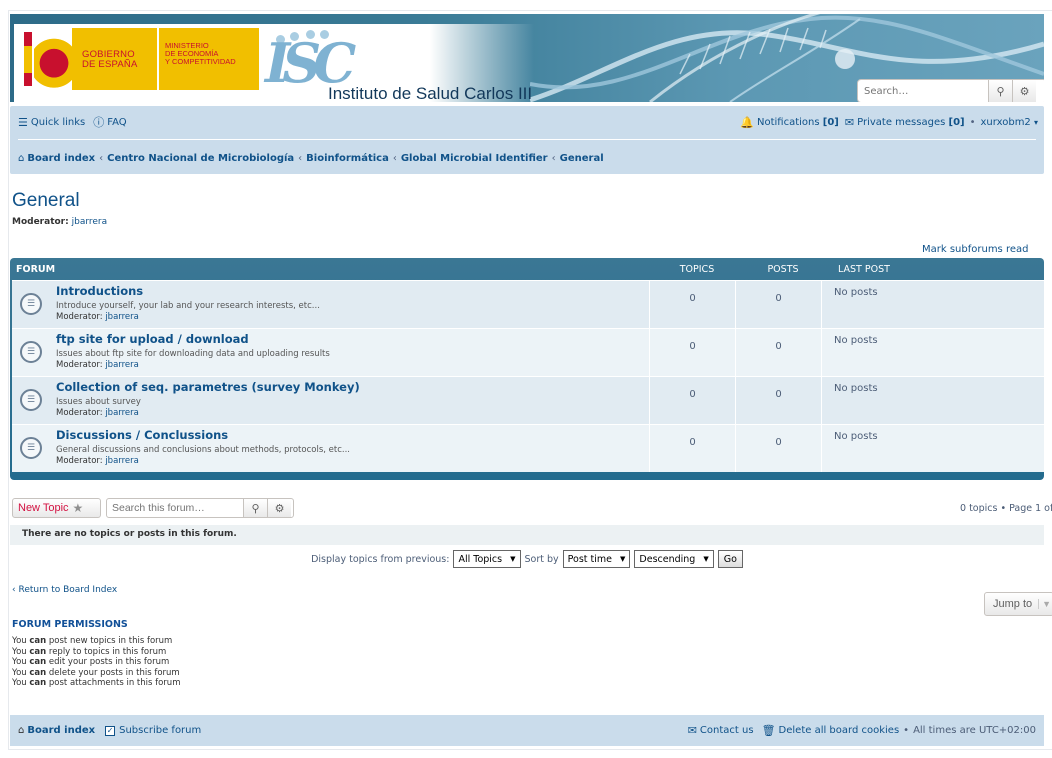 The image size is (1052, 758). I want to click on forum-read-icon: ☰, so click(31, 400).